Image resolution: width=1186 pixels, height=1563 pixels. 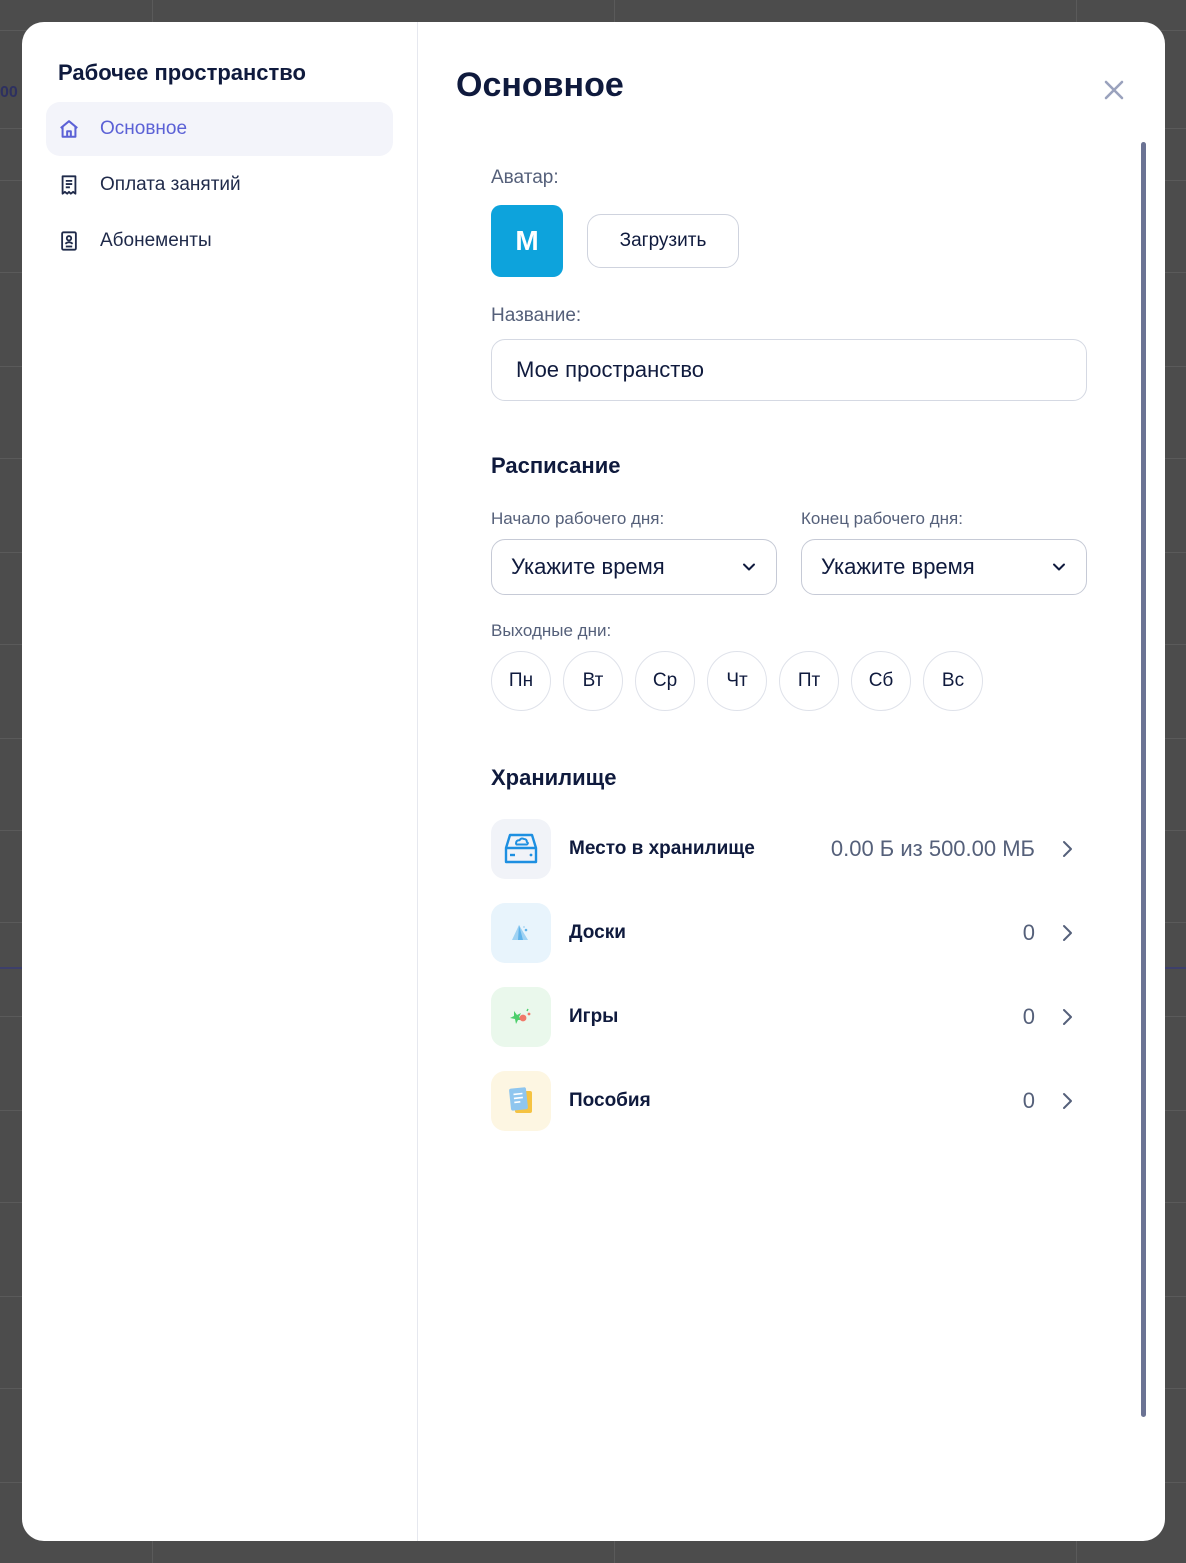 I want to click on weekend-label: Выходные дни:, so click(x=551, y=630).